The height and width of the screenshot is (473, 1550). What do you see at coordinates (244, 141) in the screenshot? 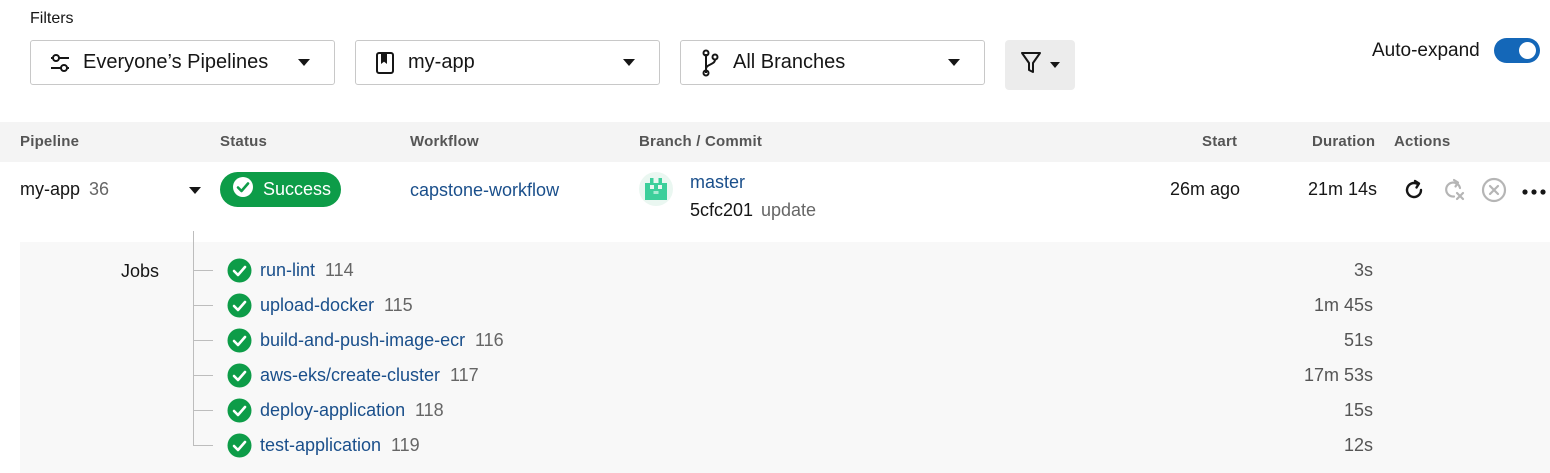
I see `column-header-status: Status` at bounding box center [244, 141].